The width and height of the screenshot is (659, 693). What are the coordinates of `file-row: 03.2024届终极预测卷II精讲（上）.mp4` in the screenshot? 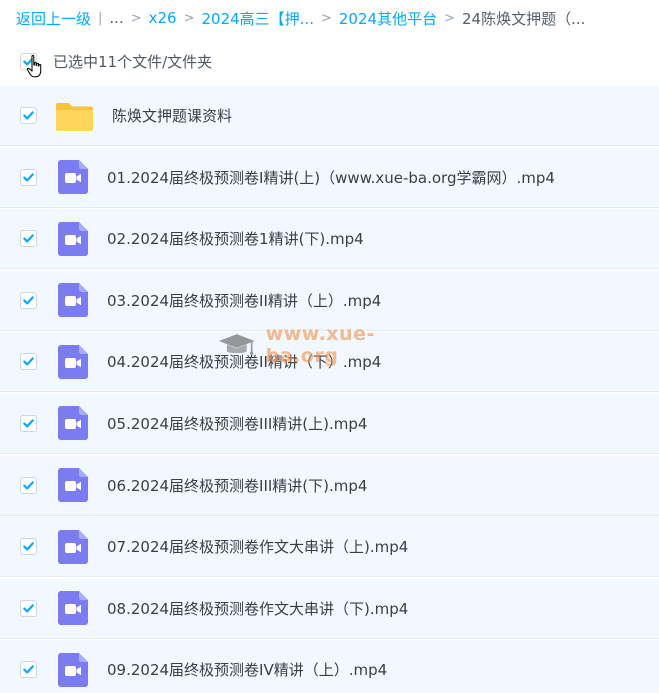 It's located at (329, 300).